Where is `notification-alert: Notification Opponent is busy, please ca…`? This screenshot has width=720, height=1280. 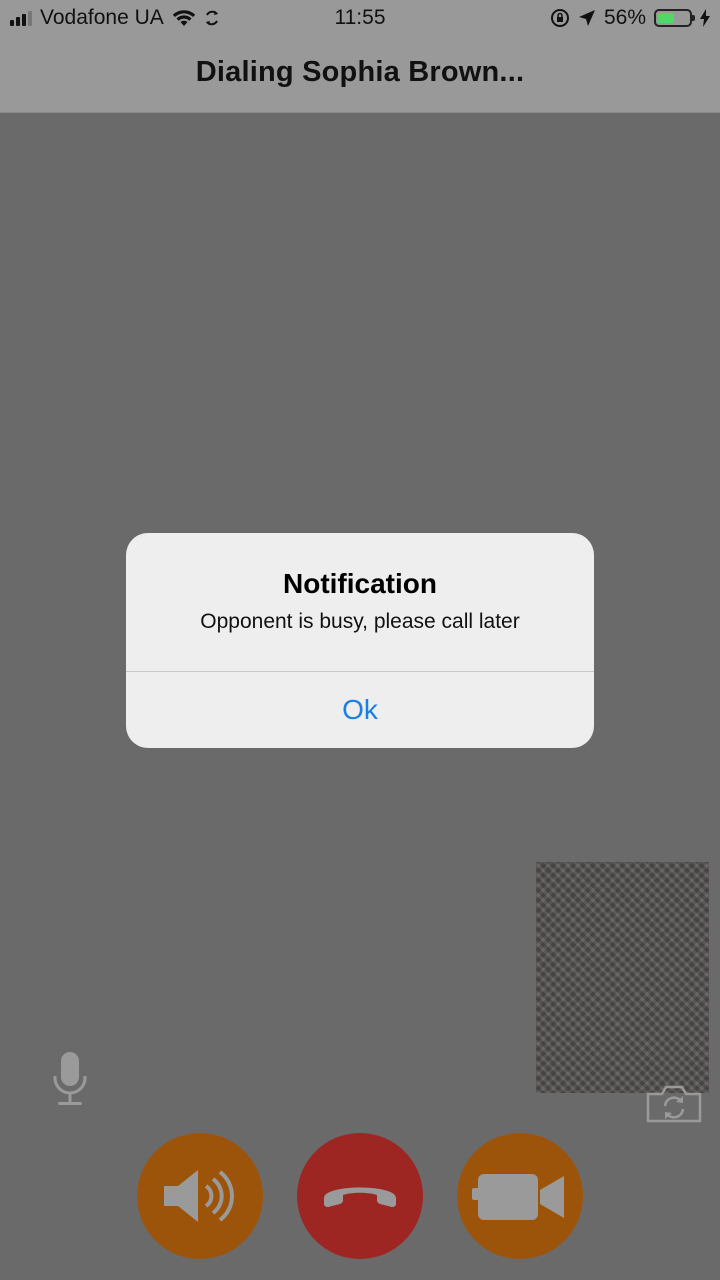 notification-alert: Notification Opponent is busy, please ca… is located at coordinates (360, 640).